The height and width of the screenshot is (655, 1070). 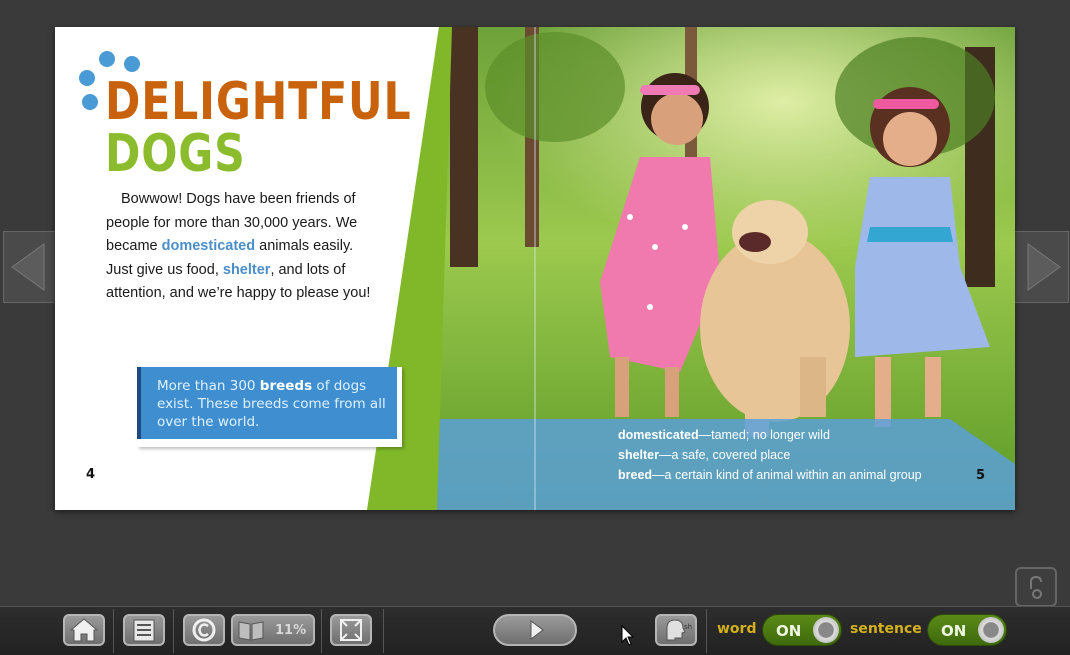 I want to click on glossary-entry: domesticated—tamed; no longer wild, so click(x=788, y=435).